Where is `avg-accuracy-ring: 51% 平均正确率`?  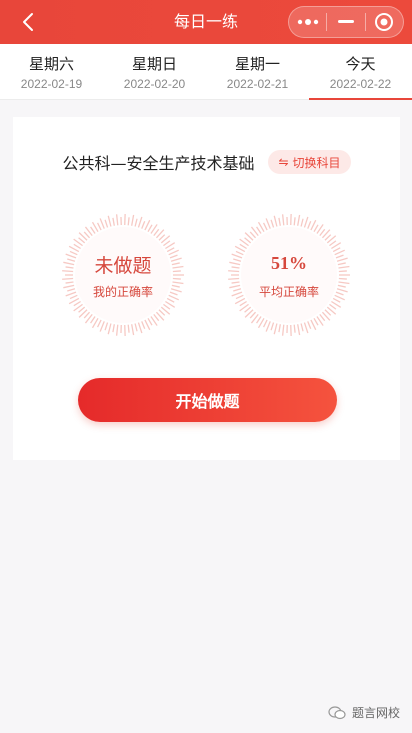 avg-accuracy-ring: 51% 平均正确率 is located at coordinates (289, 275).